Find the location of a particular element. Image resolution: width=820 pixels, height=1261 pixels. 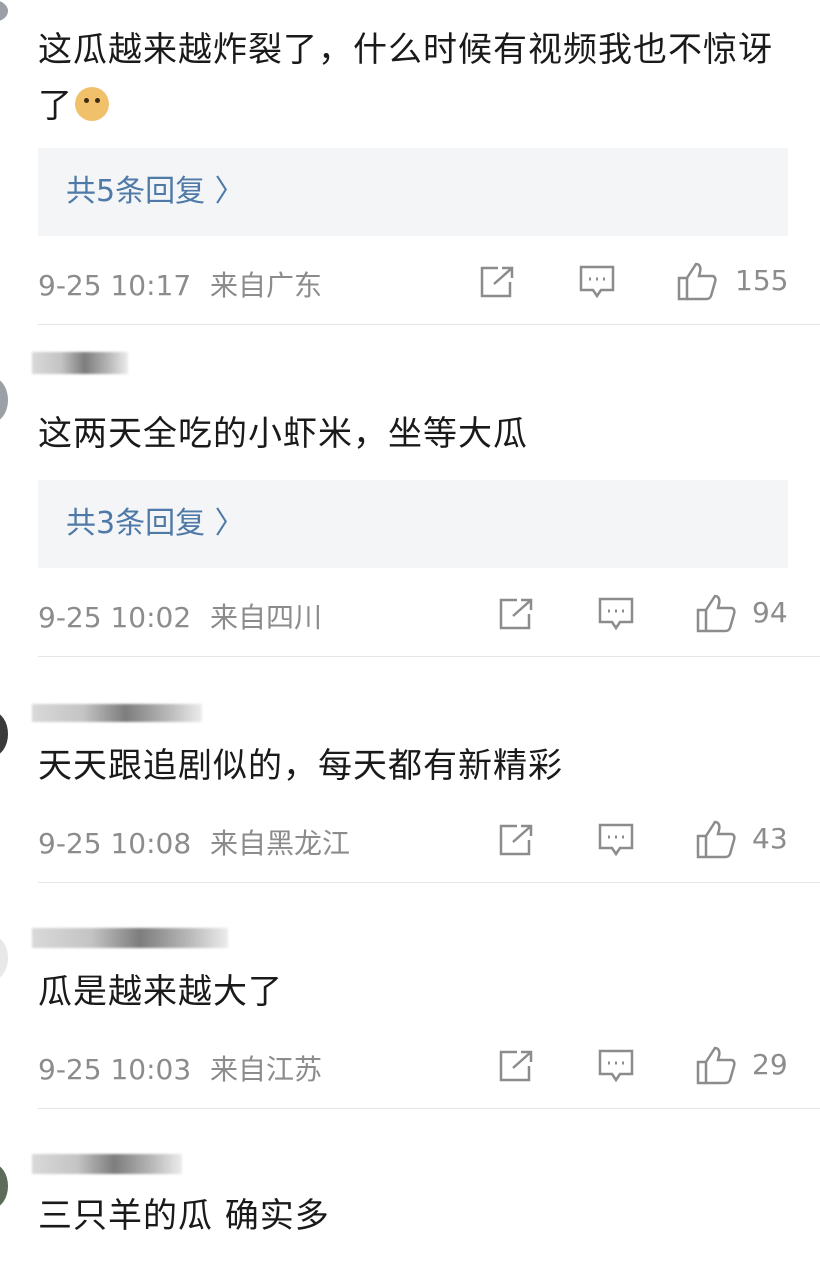

comment-text: 瓜是越来越大了 is located at coordinates (160, 992).